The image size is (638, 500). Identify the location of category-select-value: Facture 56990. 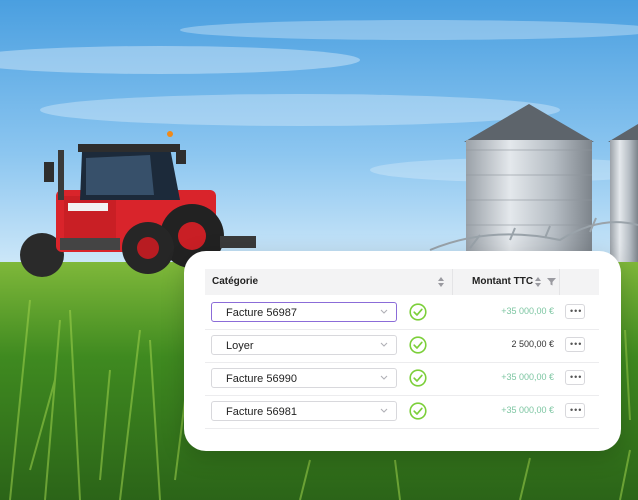
(261, 379).